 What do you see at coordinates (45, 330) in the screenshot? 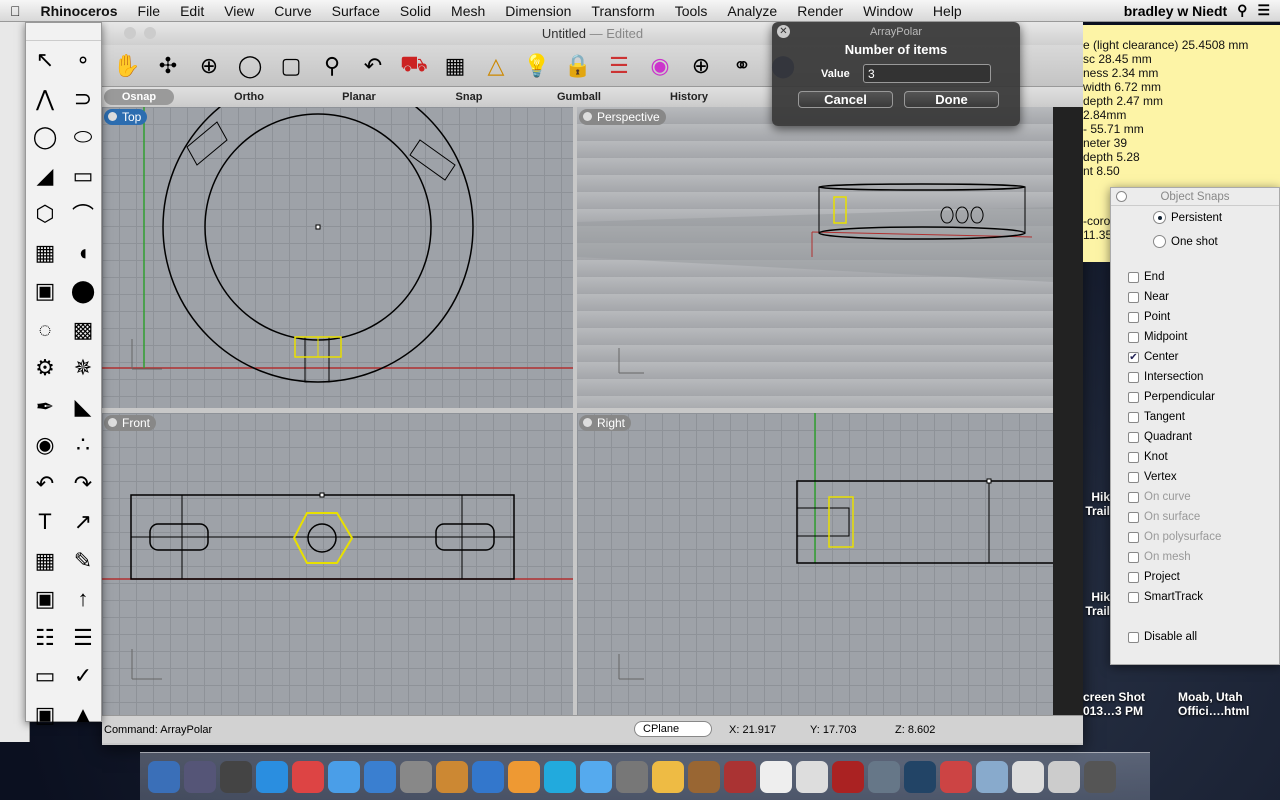
I see `cylinder-icon: ◌` at bounding box center [45, 330].